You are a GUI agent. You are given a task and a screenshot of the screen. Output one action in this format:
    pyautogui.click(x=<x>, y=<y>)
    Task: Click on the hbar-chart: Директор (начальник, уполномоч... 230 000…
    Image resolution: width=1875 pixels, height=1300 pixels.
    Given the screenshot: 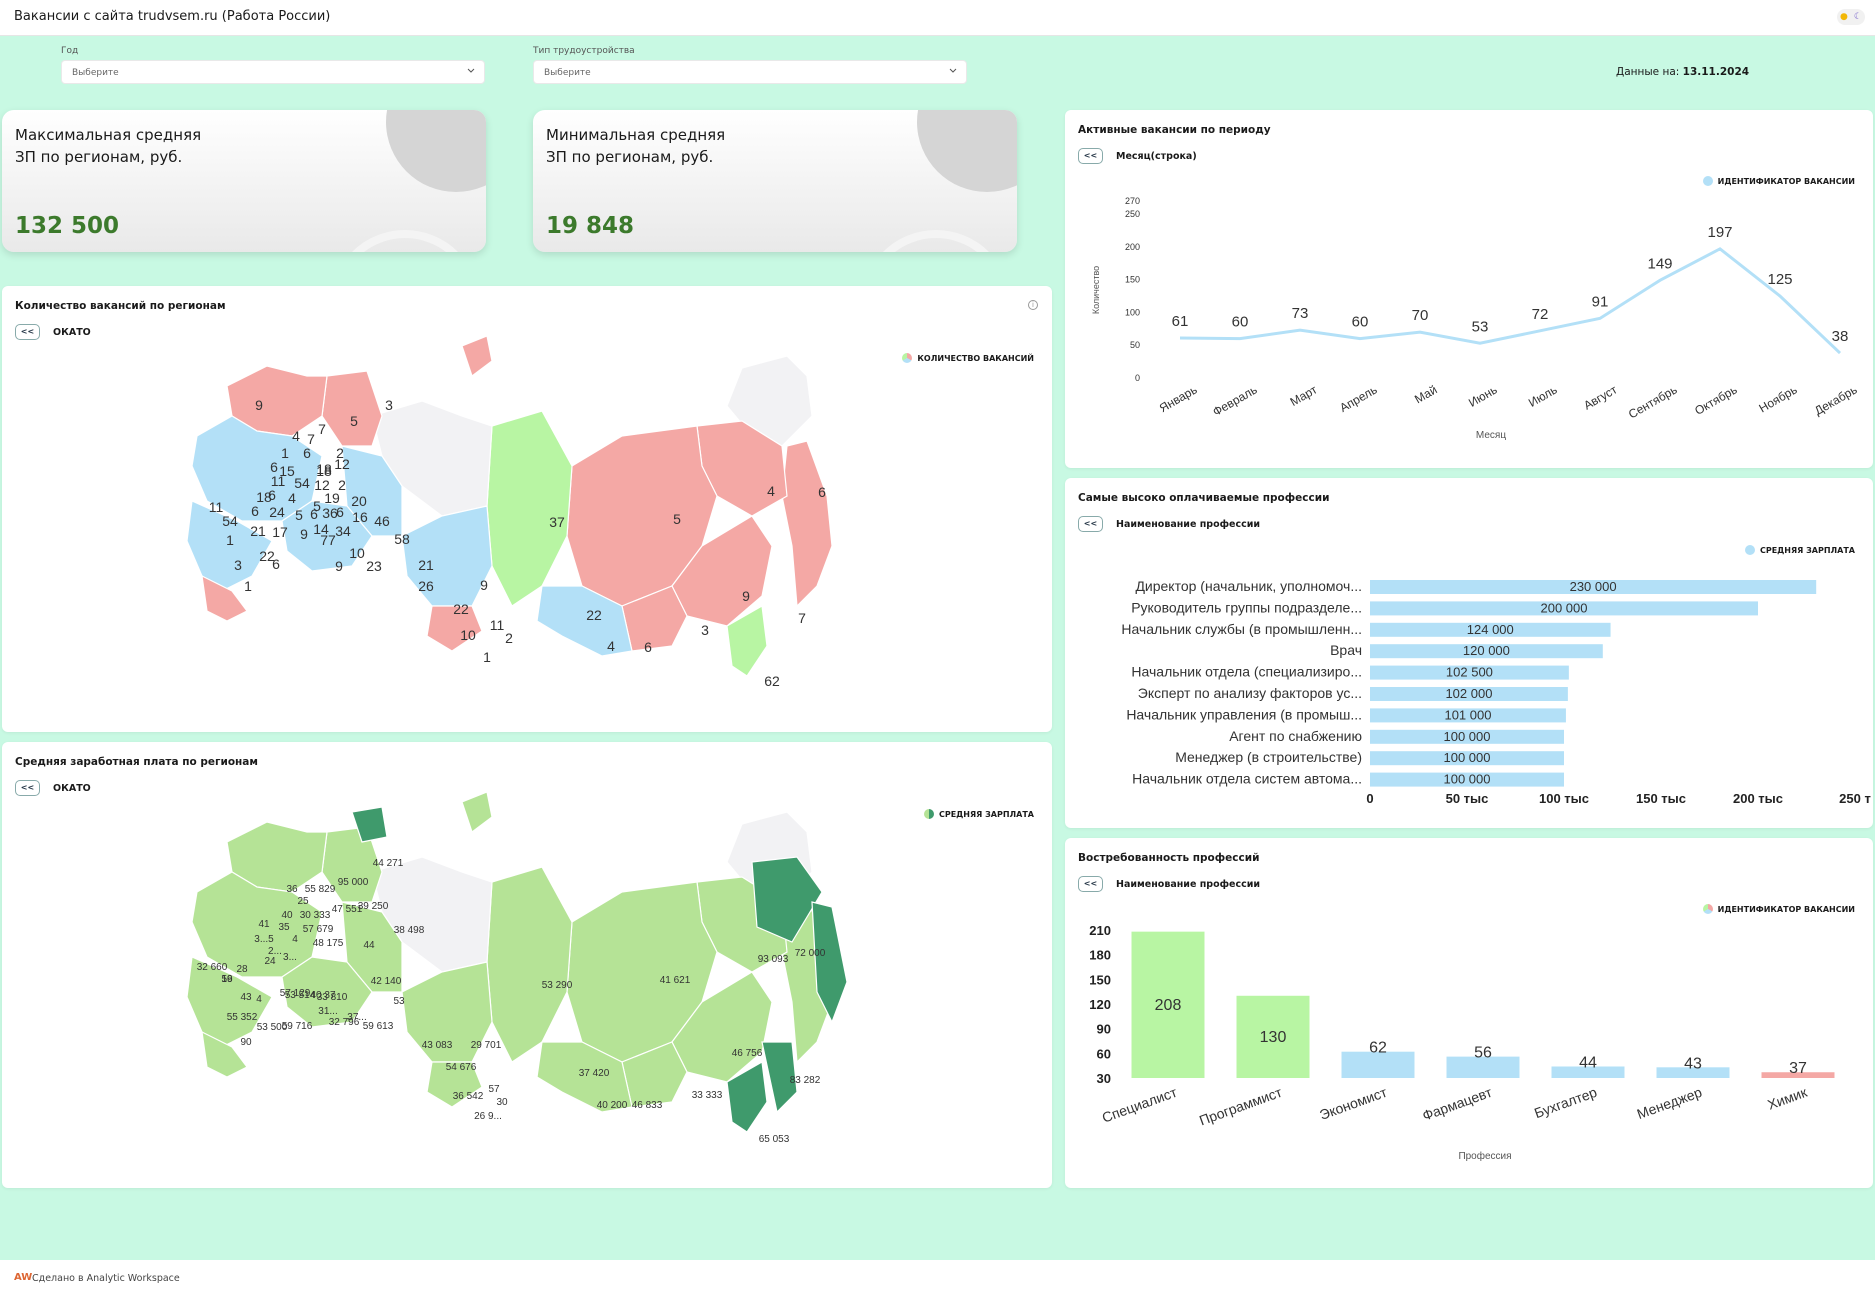 What is the action you would take?
    pyautogui.click(x=1496, y=692)
    